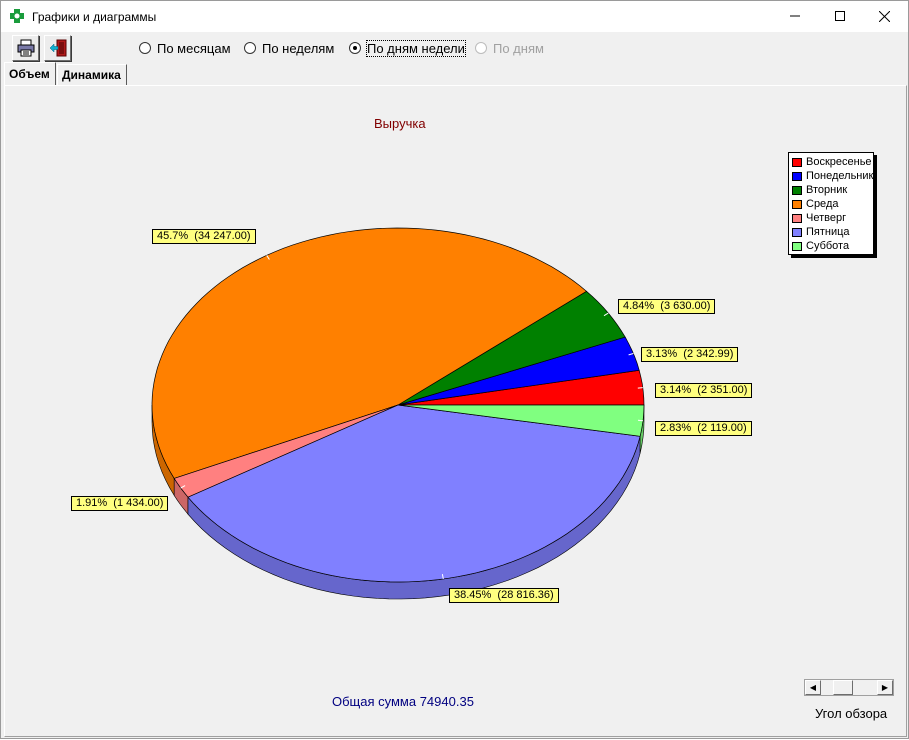 The image size is (909, 740). I want to click on legend-item: Вторник, so click(832, 190).